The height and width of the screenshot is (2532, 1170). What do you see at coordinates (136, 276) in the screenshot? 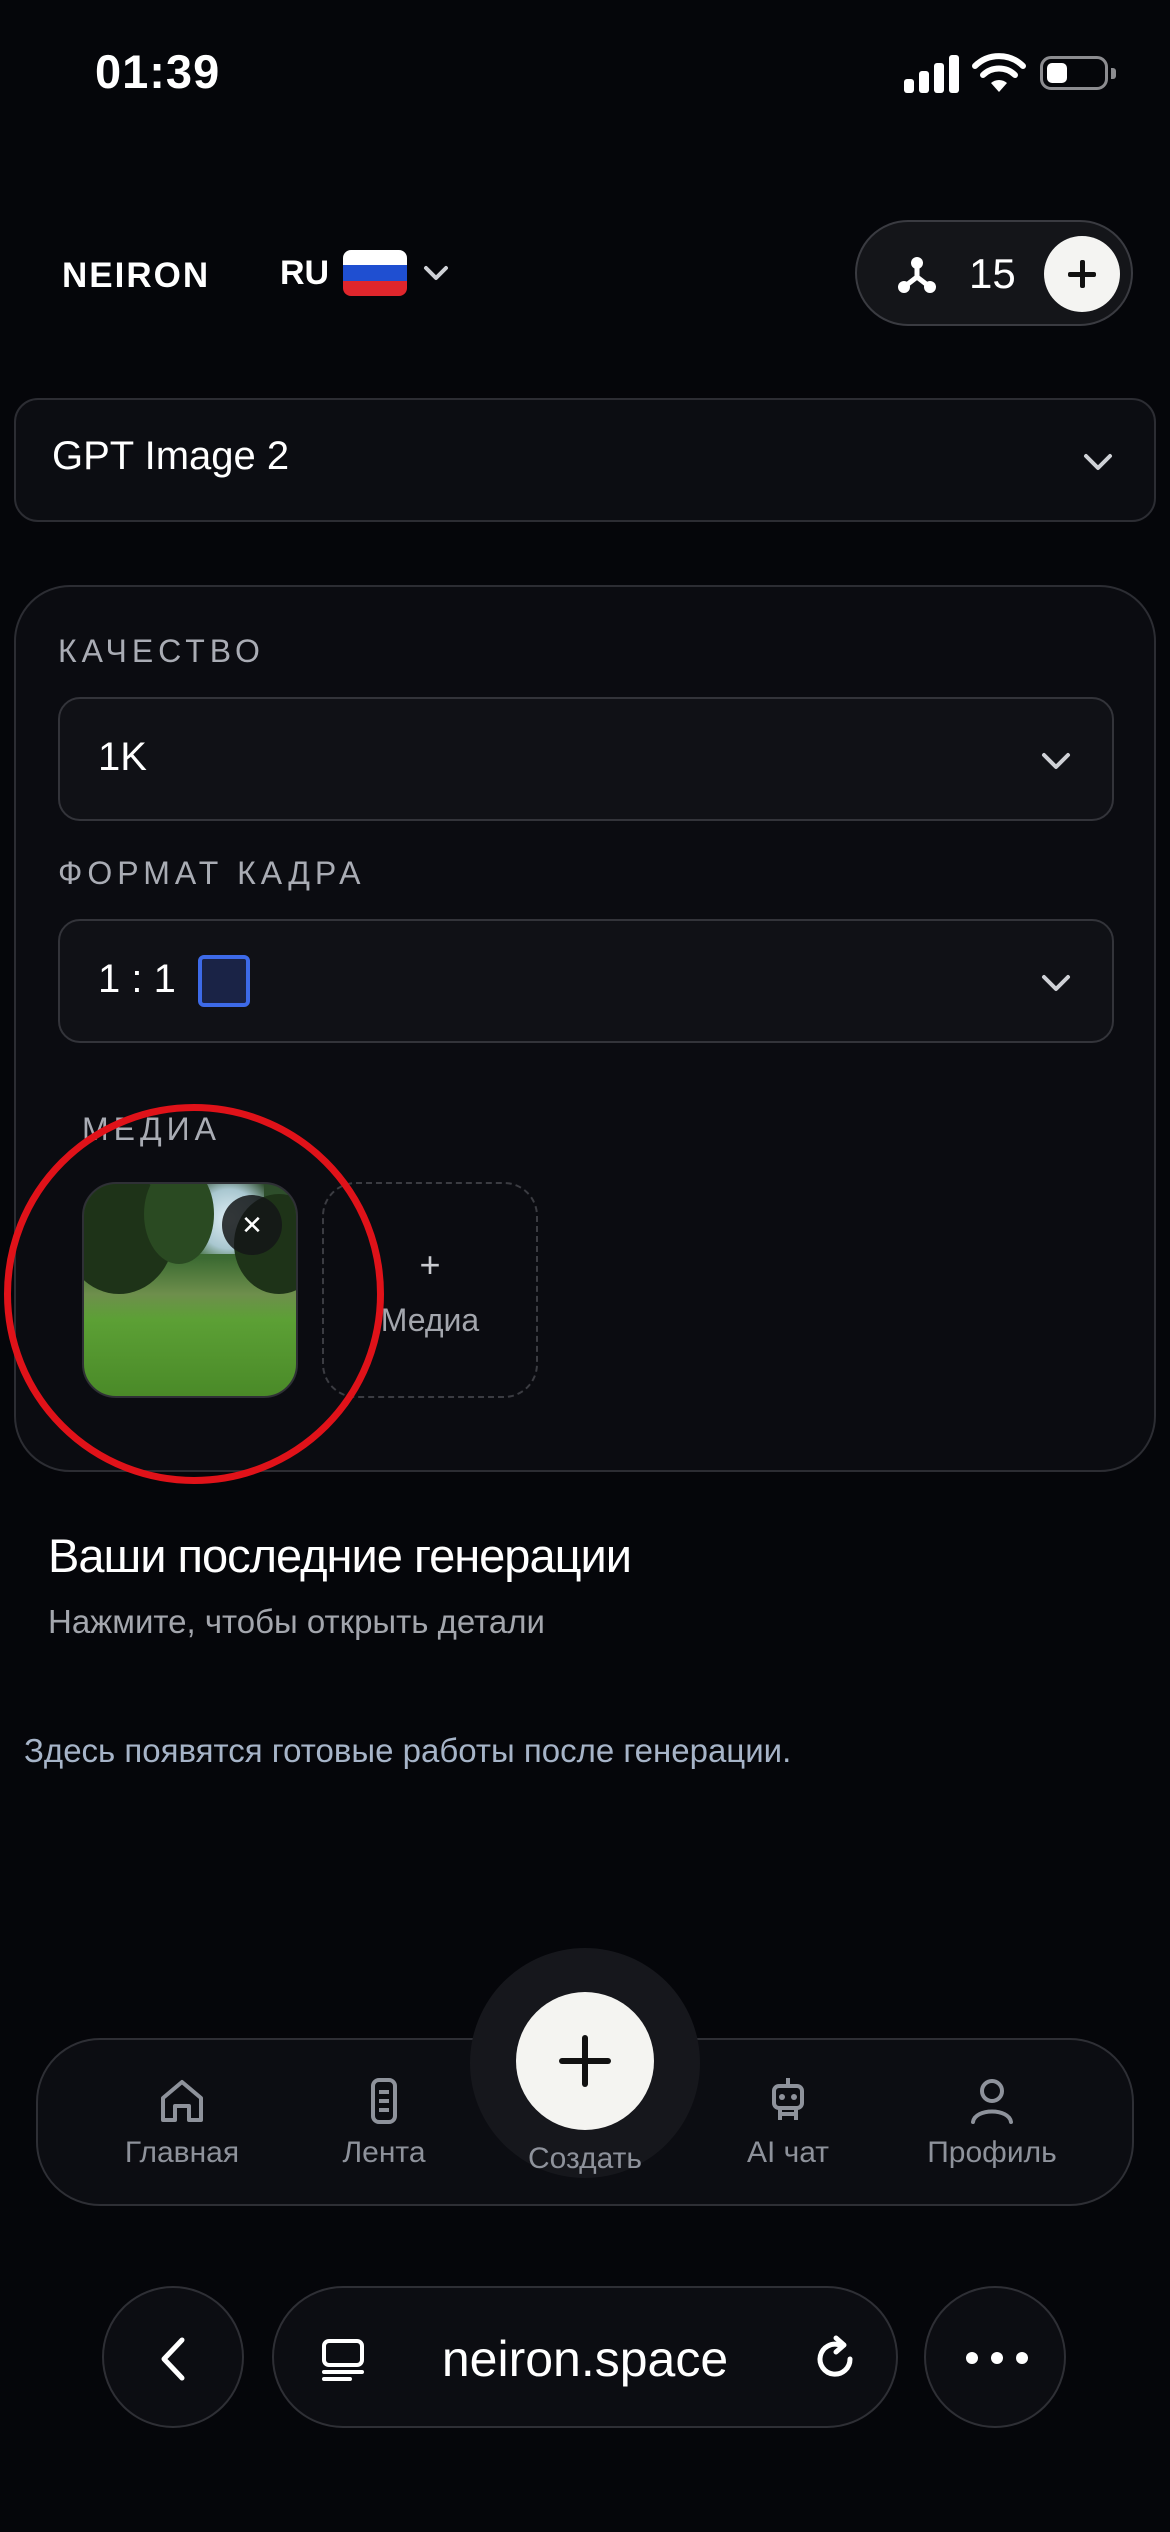
I see `logo: NEIRON` at bounding box center [136, 276].